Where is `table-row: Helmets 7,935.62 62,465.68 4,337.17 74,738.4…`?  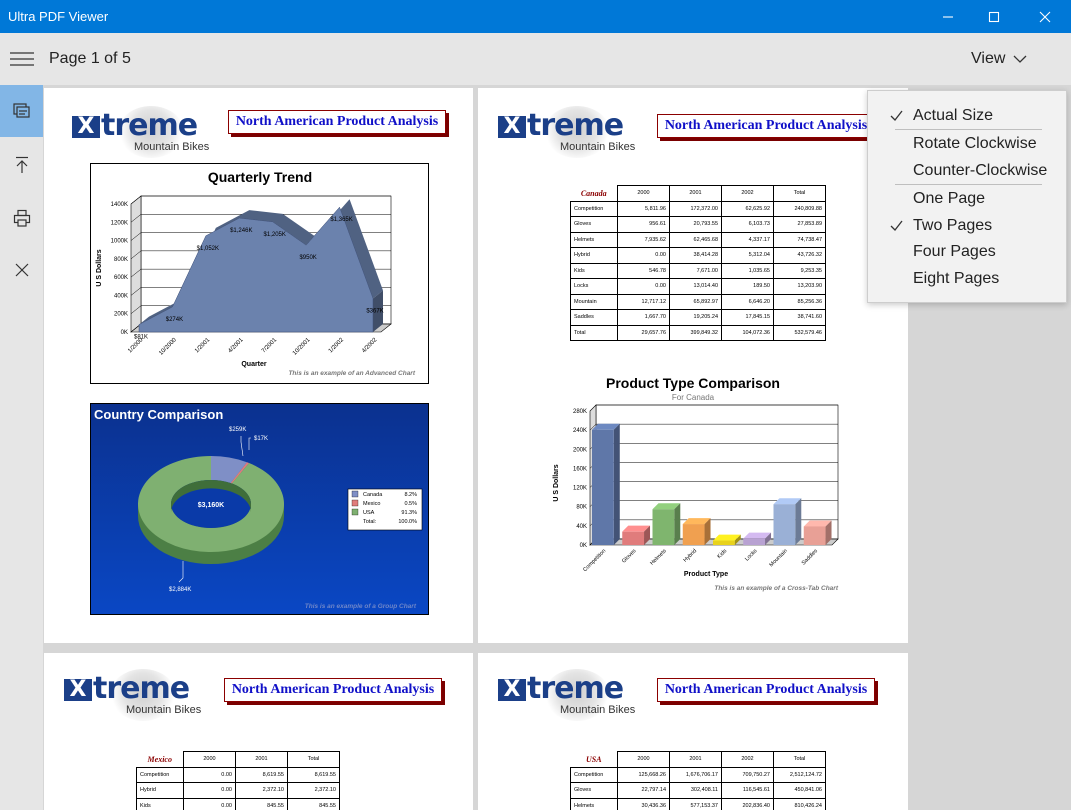
table-row: Helmets 7,935.62 62,465.68 4,337.17 74,738.4… is located at coordinates (698, 239).